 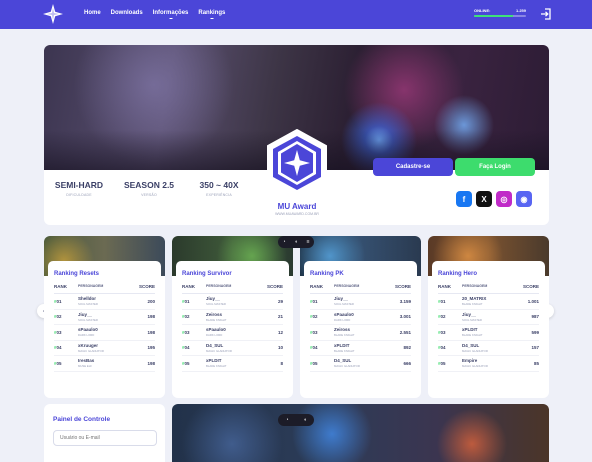 What do you see at coordinates (504, 199) in the screenshot?
I see `instagram-icon: ◎` at bounding box center [504, 199].